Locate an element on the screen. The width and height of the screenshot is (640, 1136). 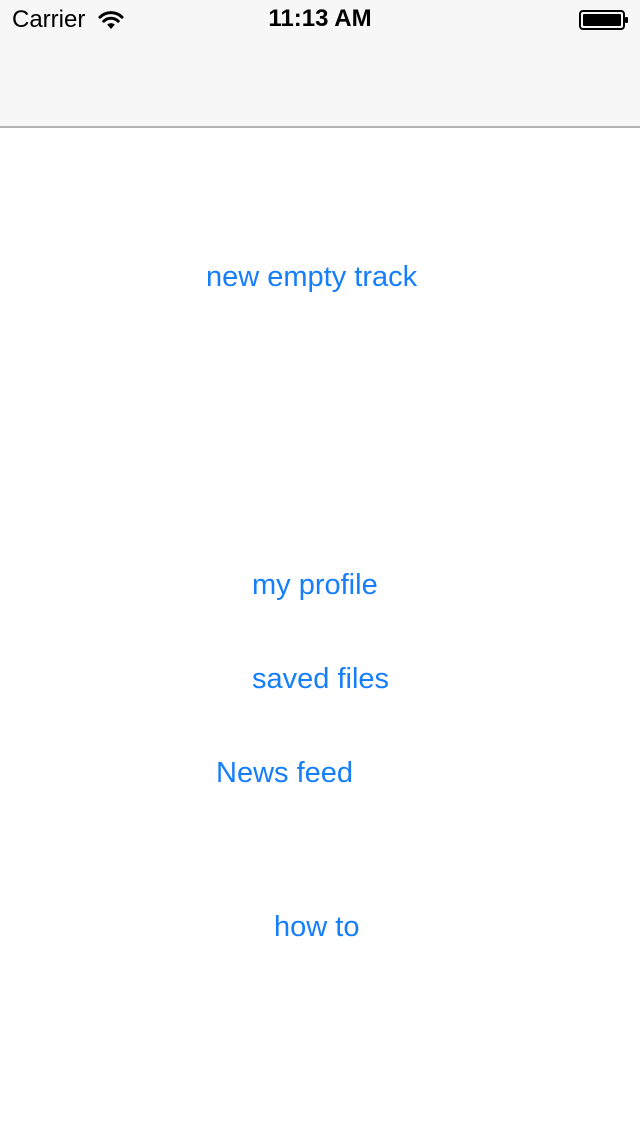
status-time: 11:13 AM is located at coordinates (320, 18).